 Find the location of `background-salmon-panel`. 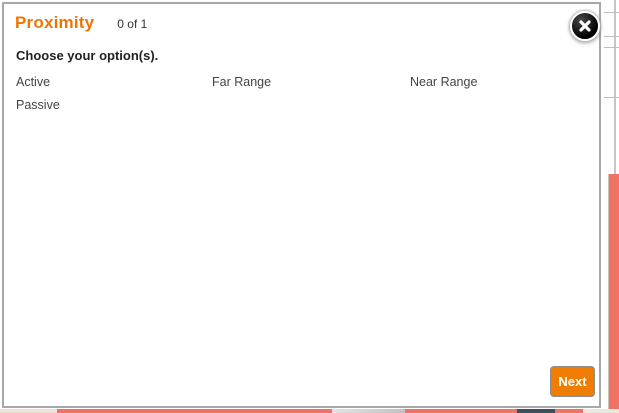

background-salmon-panel is located at coordinates (613, 291).